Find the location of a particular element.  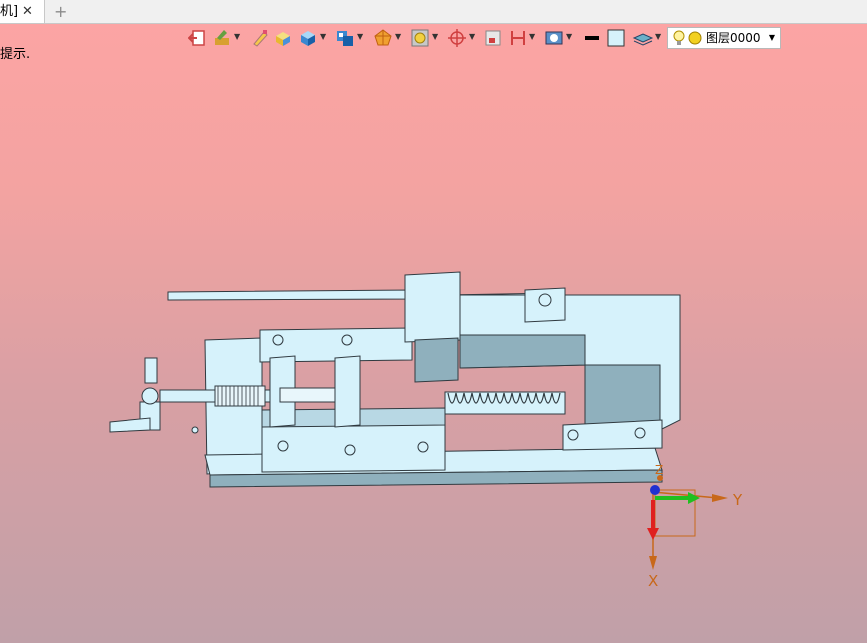

y-axis-arrow is located at coordinates (720, 498).